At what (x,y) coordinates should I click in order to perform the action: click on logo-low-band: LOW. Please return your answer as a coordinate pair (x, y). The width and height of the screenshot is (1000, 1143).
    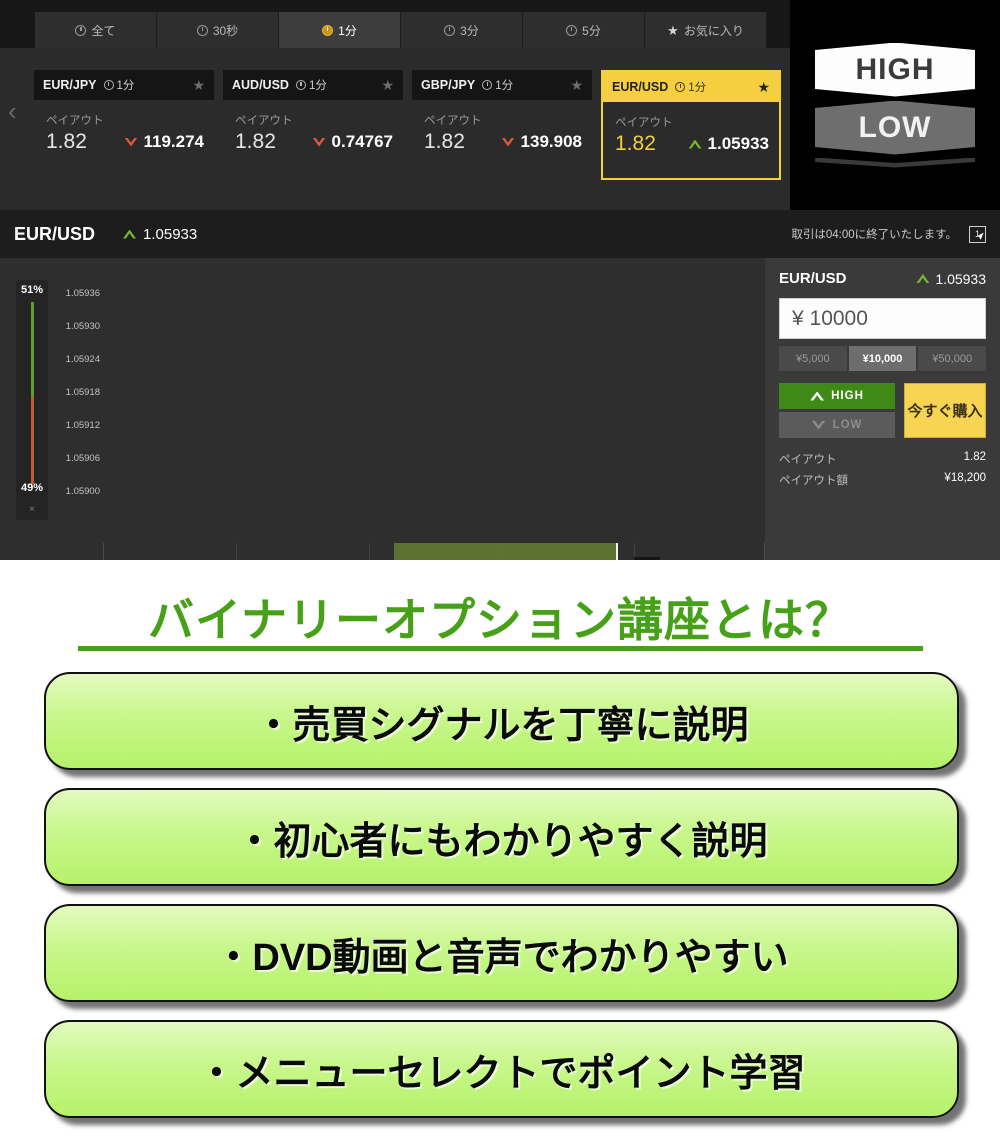
    Looking at the image, I should click on (895, 127).